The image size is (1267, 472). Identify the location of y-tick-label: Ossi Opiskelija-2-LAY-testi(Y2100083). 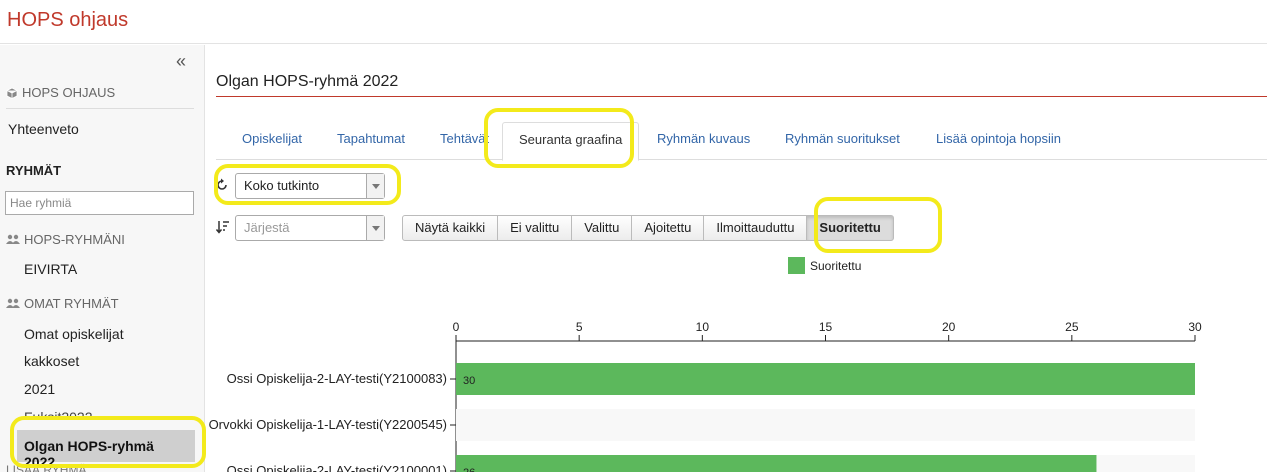
(337, 378).